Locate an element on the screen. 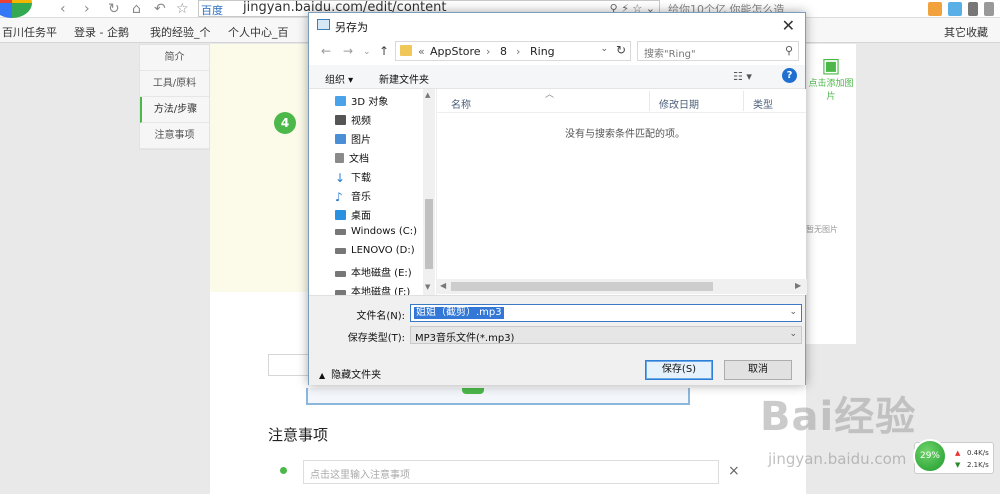  folder-icon is located at coordinates (406, 50).